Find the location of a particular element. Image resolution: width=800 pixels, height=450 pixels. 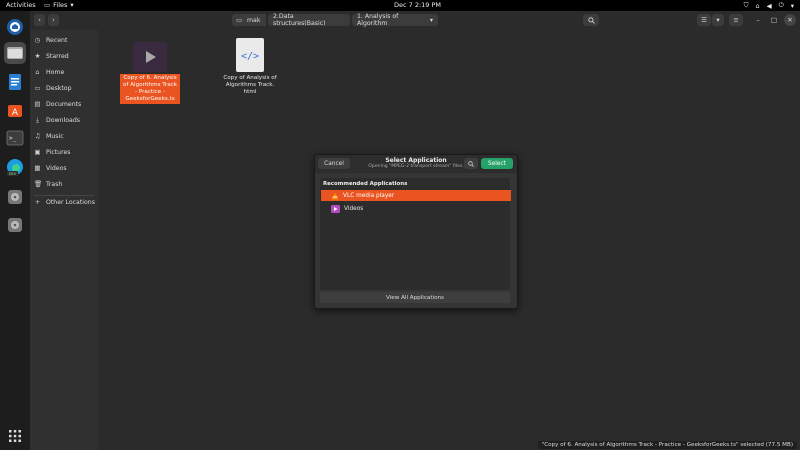

document-icon: ▤ is located at coordinates (37, 104).